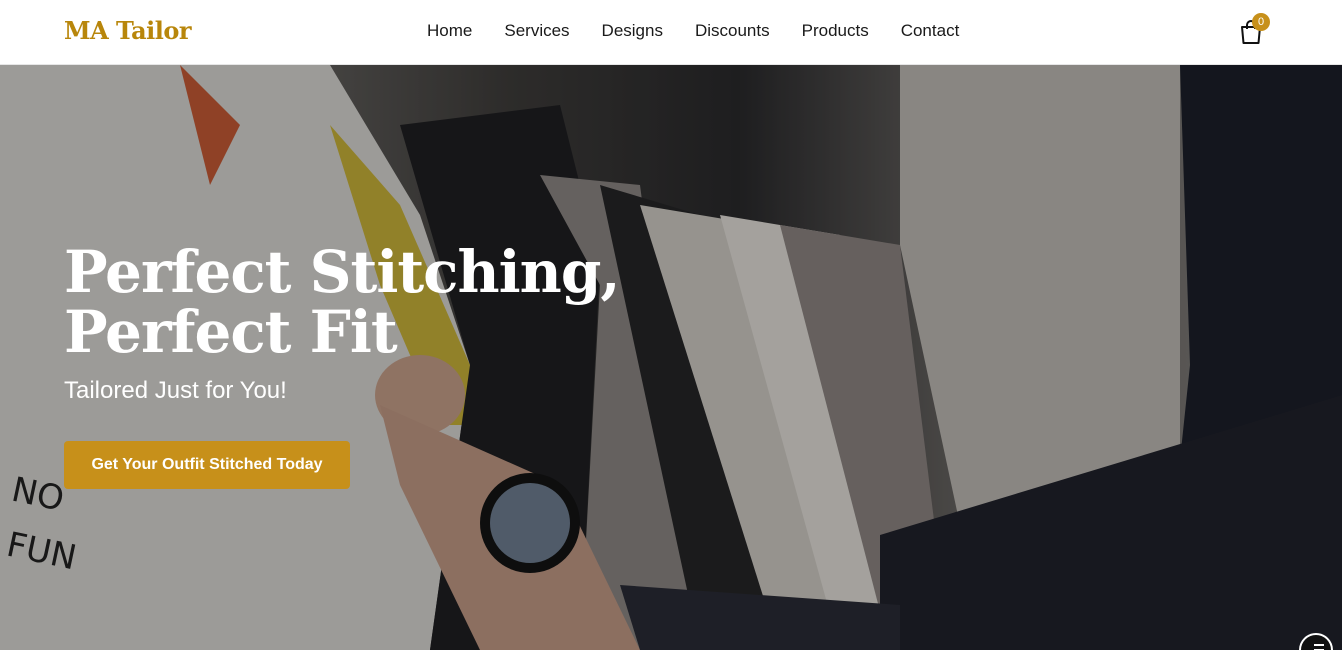  What do you see at coordinates (175, 390) in the screenshot?
I see `hero-subtitle: Tailored Just for You!` at bounding box center [175, 390].